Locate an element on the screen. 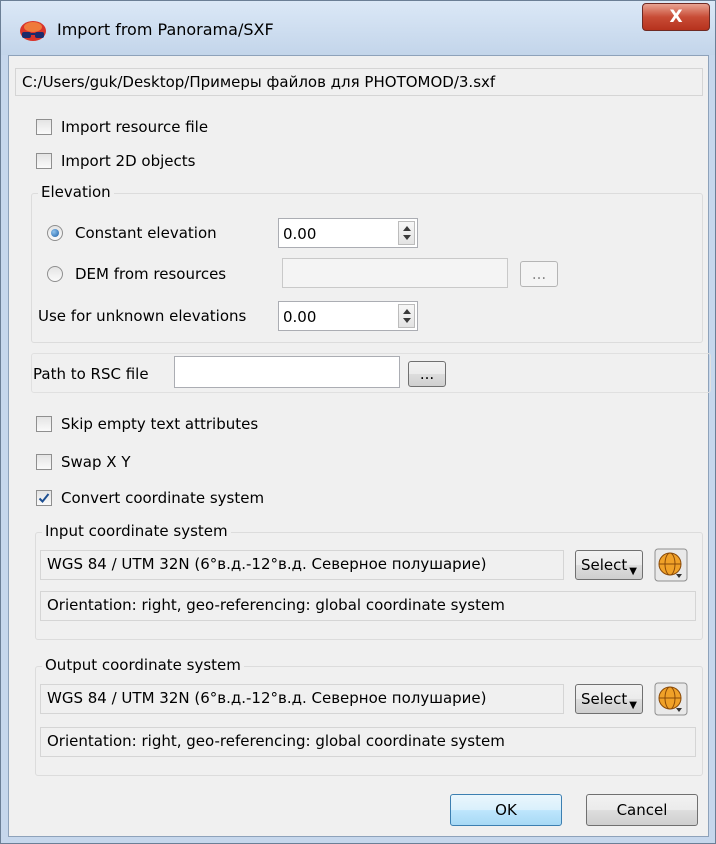 Image resolution: width=716 pixels, height=844 pixels. radio-selected-dot is located at coordinates (55, 233).